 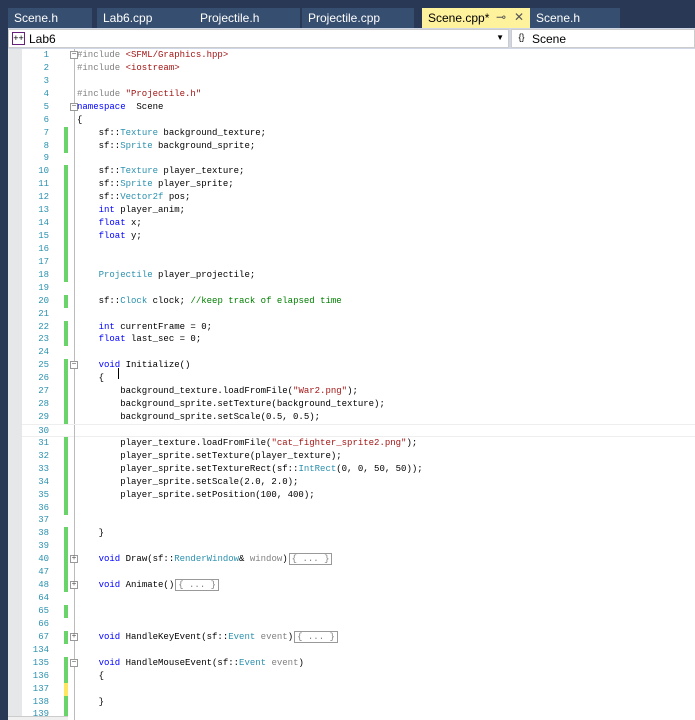 What do you see at coordinates (43, 274) in the screenshot?
I see `line-number: 18` at bounding box center [43, 274].